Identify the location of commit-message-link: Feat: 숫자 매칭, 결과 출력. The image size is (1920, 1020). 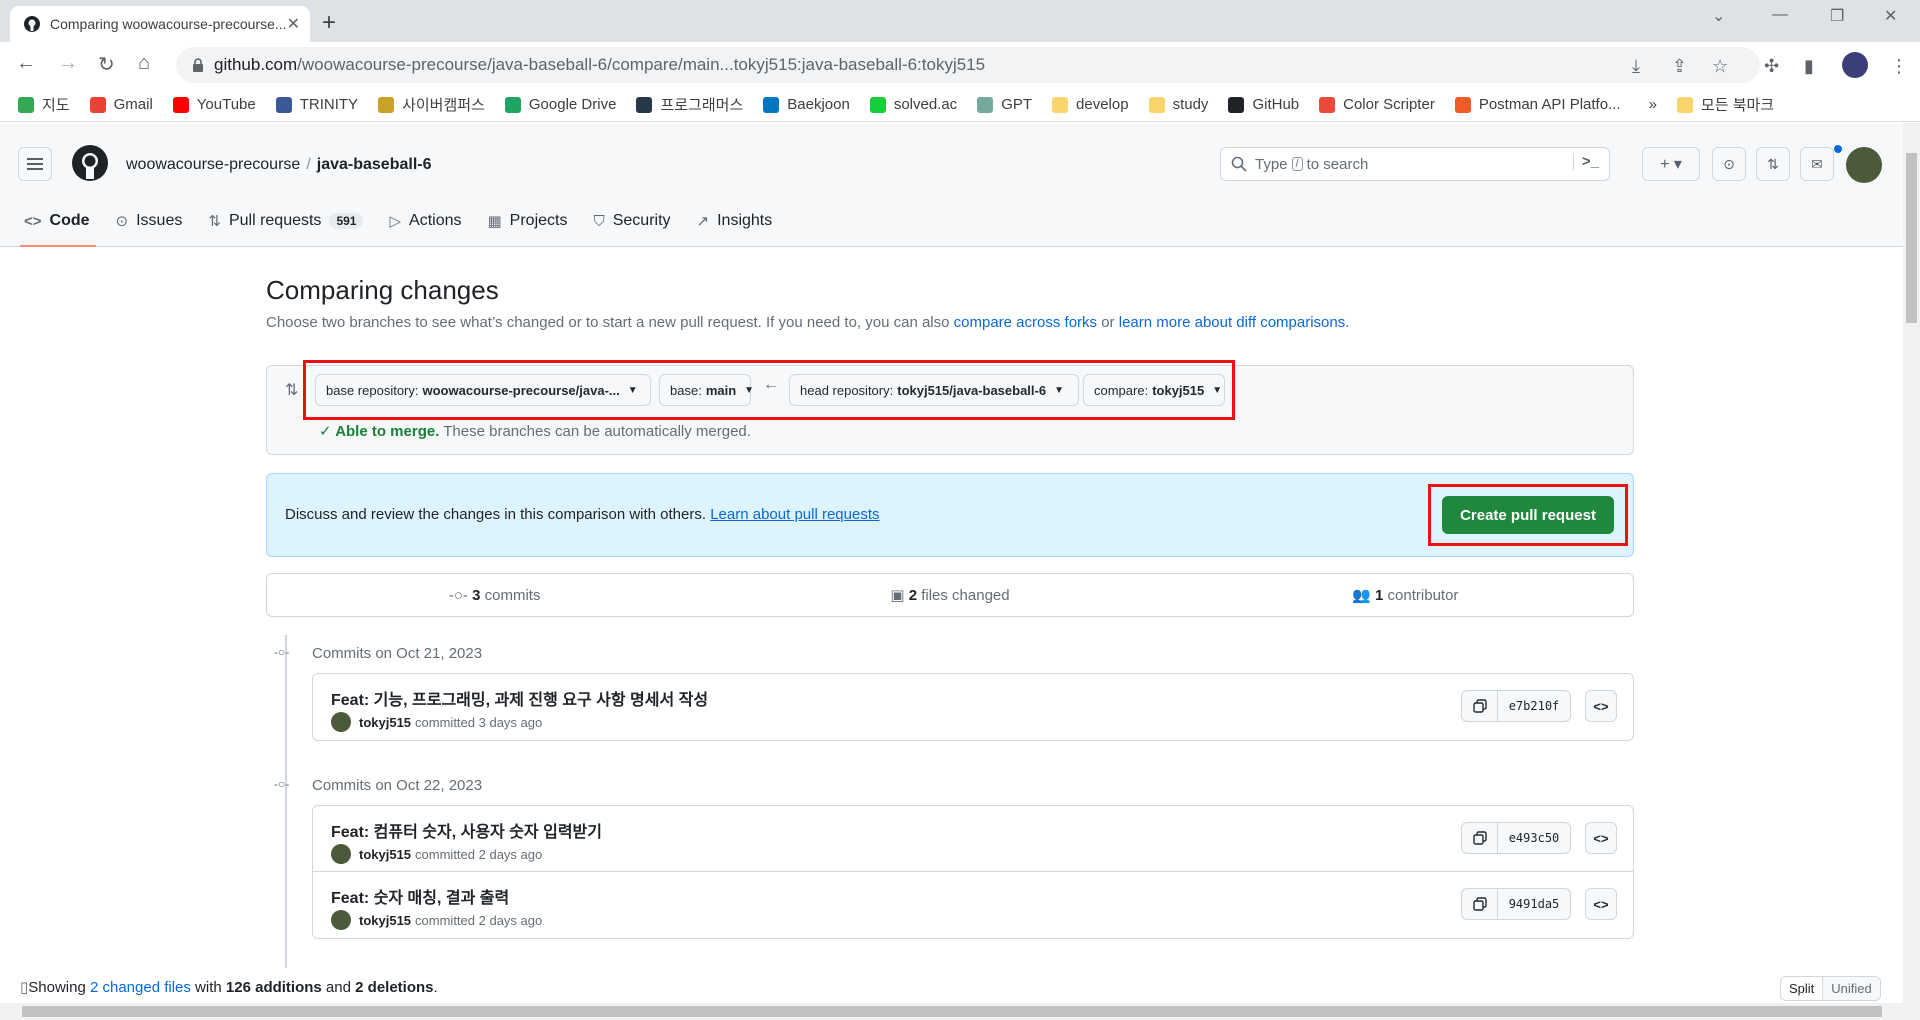
(420, 896).